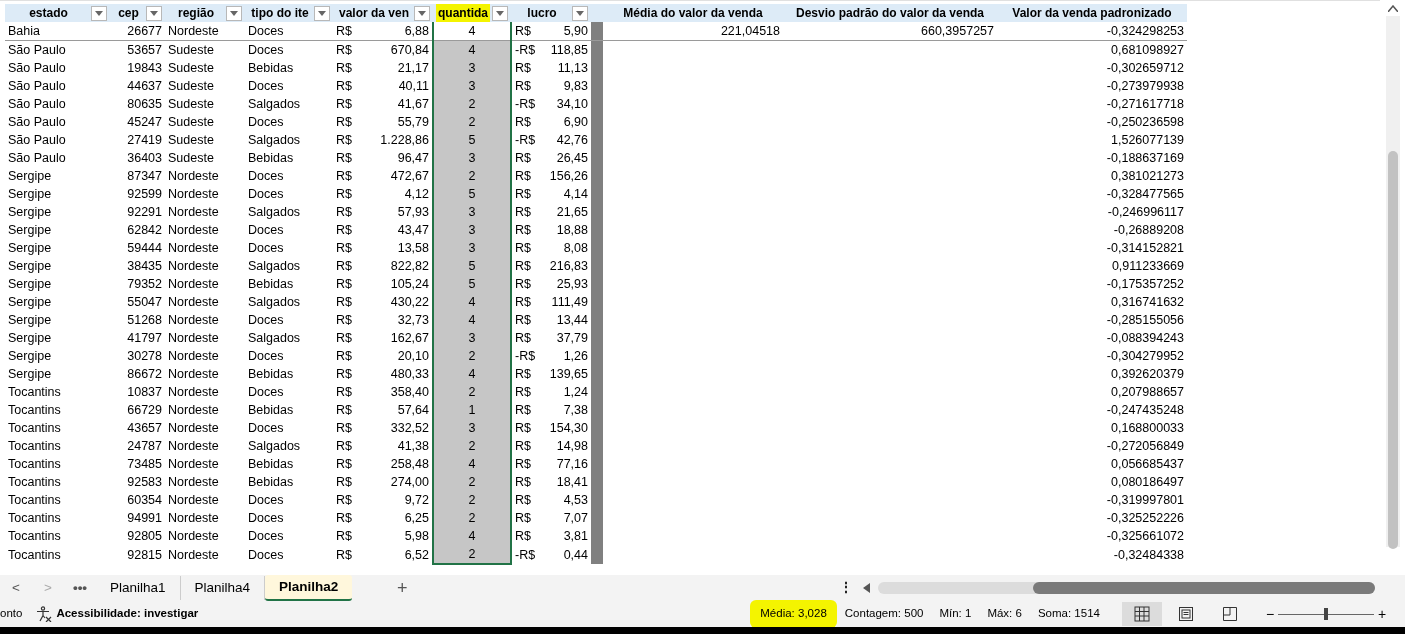 This screenshot has height=634, width=1405. What do you see at coordinates (205, 49) in the screenshot?
I see `table-cell: Sudeste` at bounding box center [205, 49].